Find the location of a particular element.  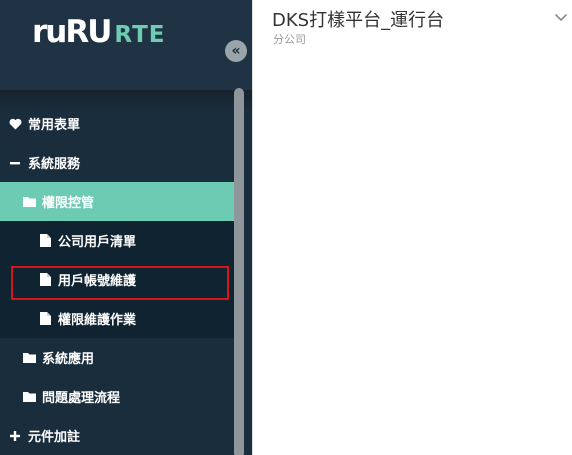

sidebar-item-label: 權限控管 is located at coordinates (68, 203).